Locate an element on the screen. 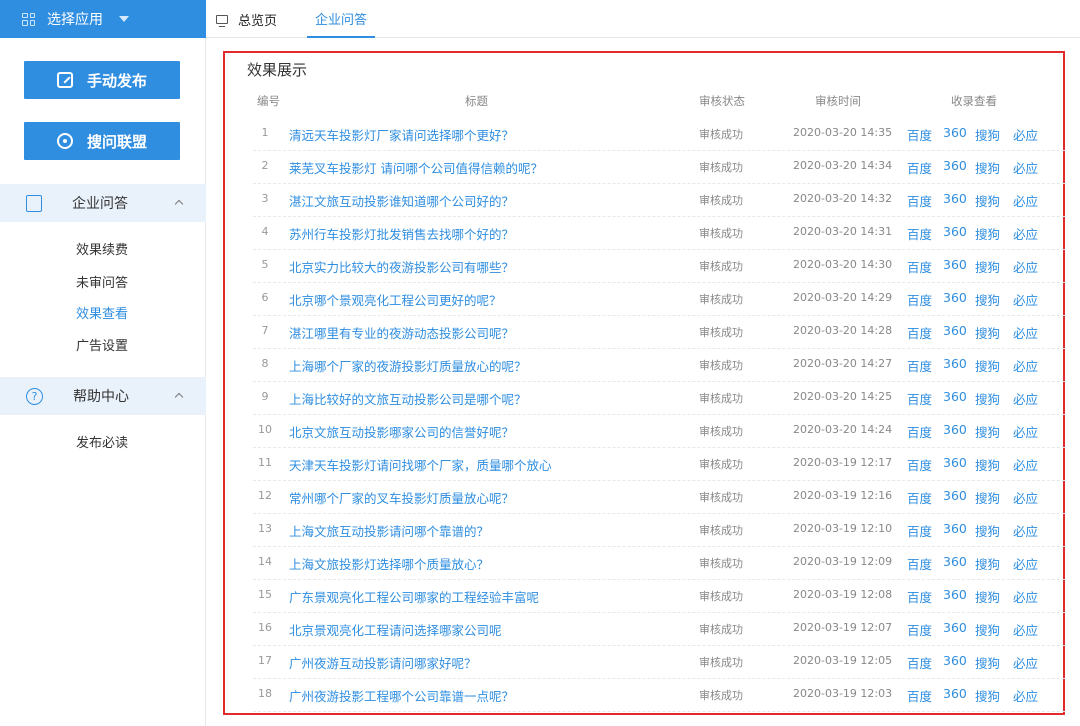  sidebar-item-unreviewed-qa: 未审问答 is located at coordinates (102, 281).